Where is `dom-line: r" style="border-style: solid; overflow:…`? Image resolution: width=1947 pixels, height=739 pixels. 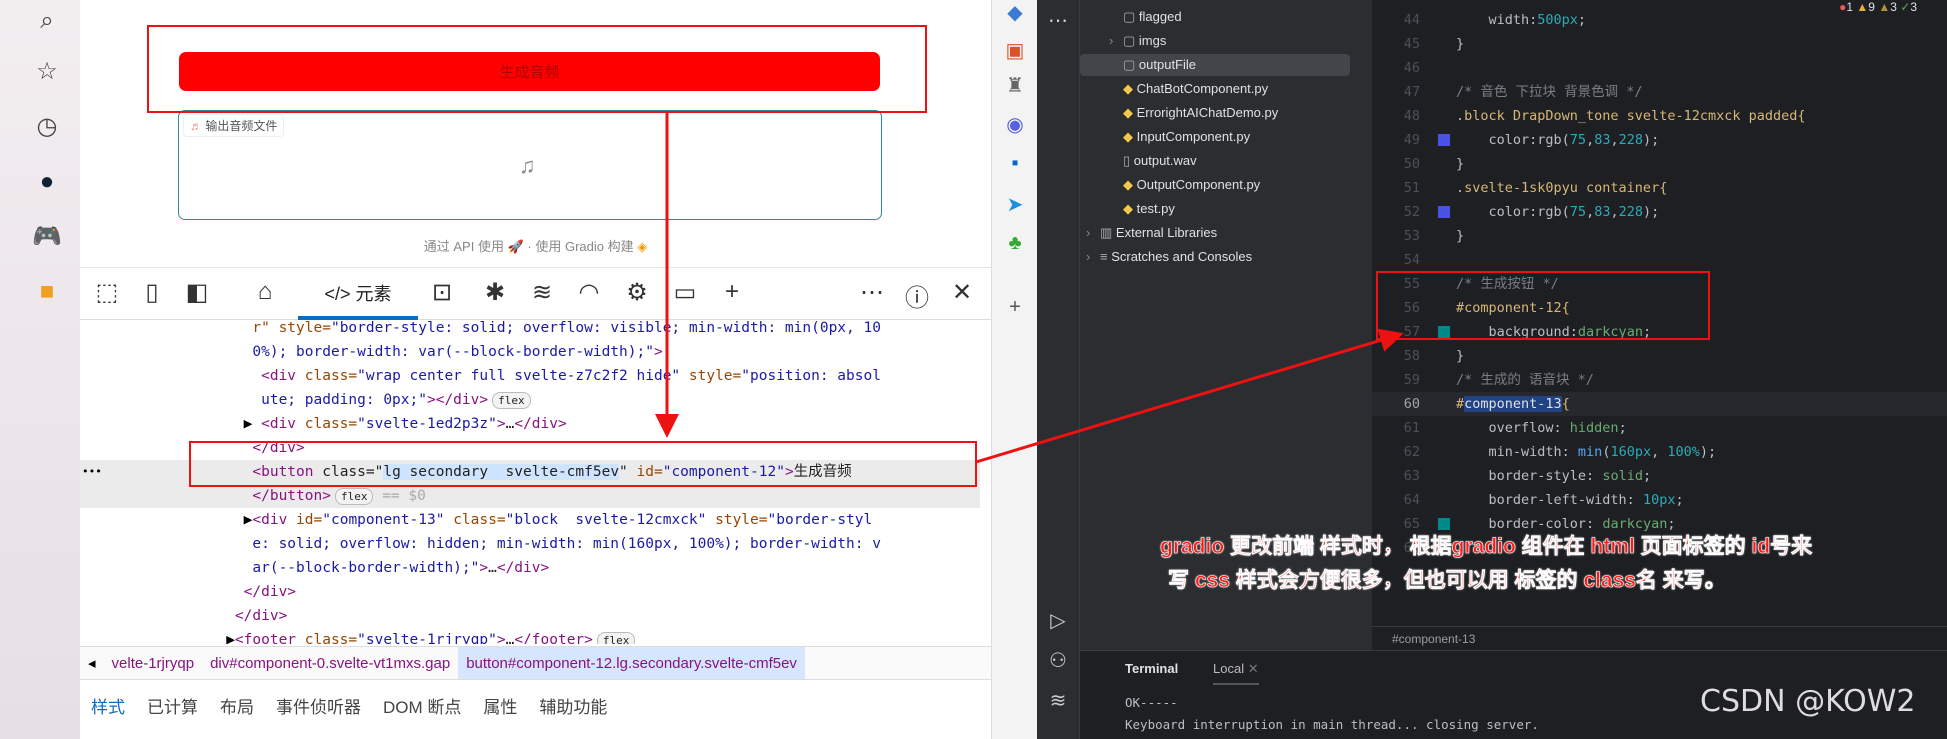
dom-line: r" style="border-style: solid; overflow:… is located at coordinates (530, 330).